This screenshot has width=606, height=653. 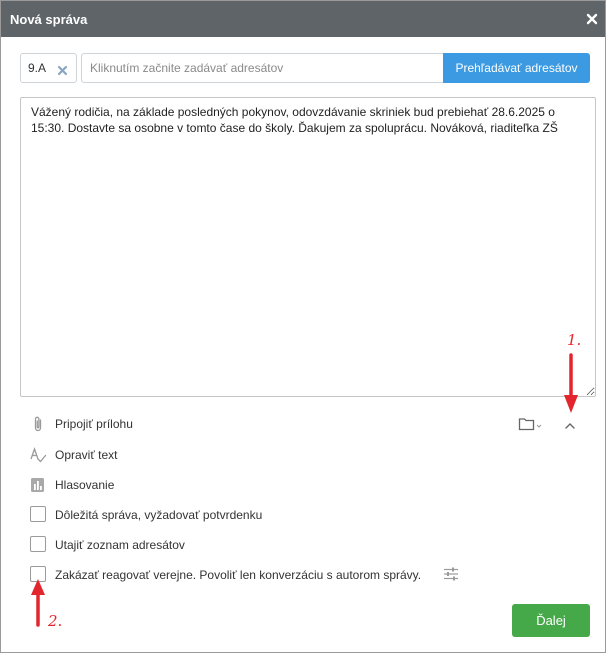 I want to click on next-button: Ďalej, so click(x=551, y=620).